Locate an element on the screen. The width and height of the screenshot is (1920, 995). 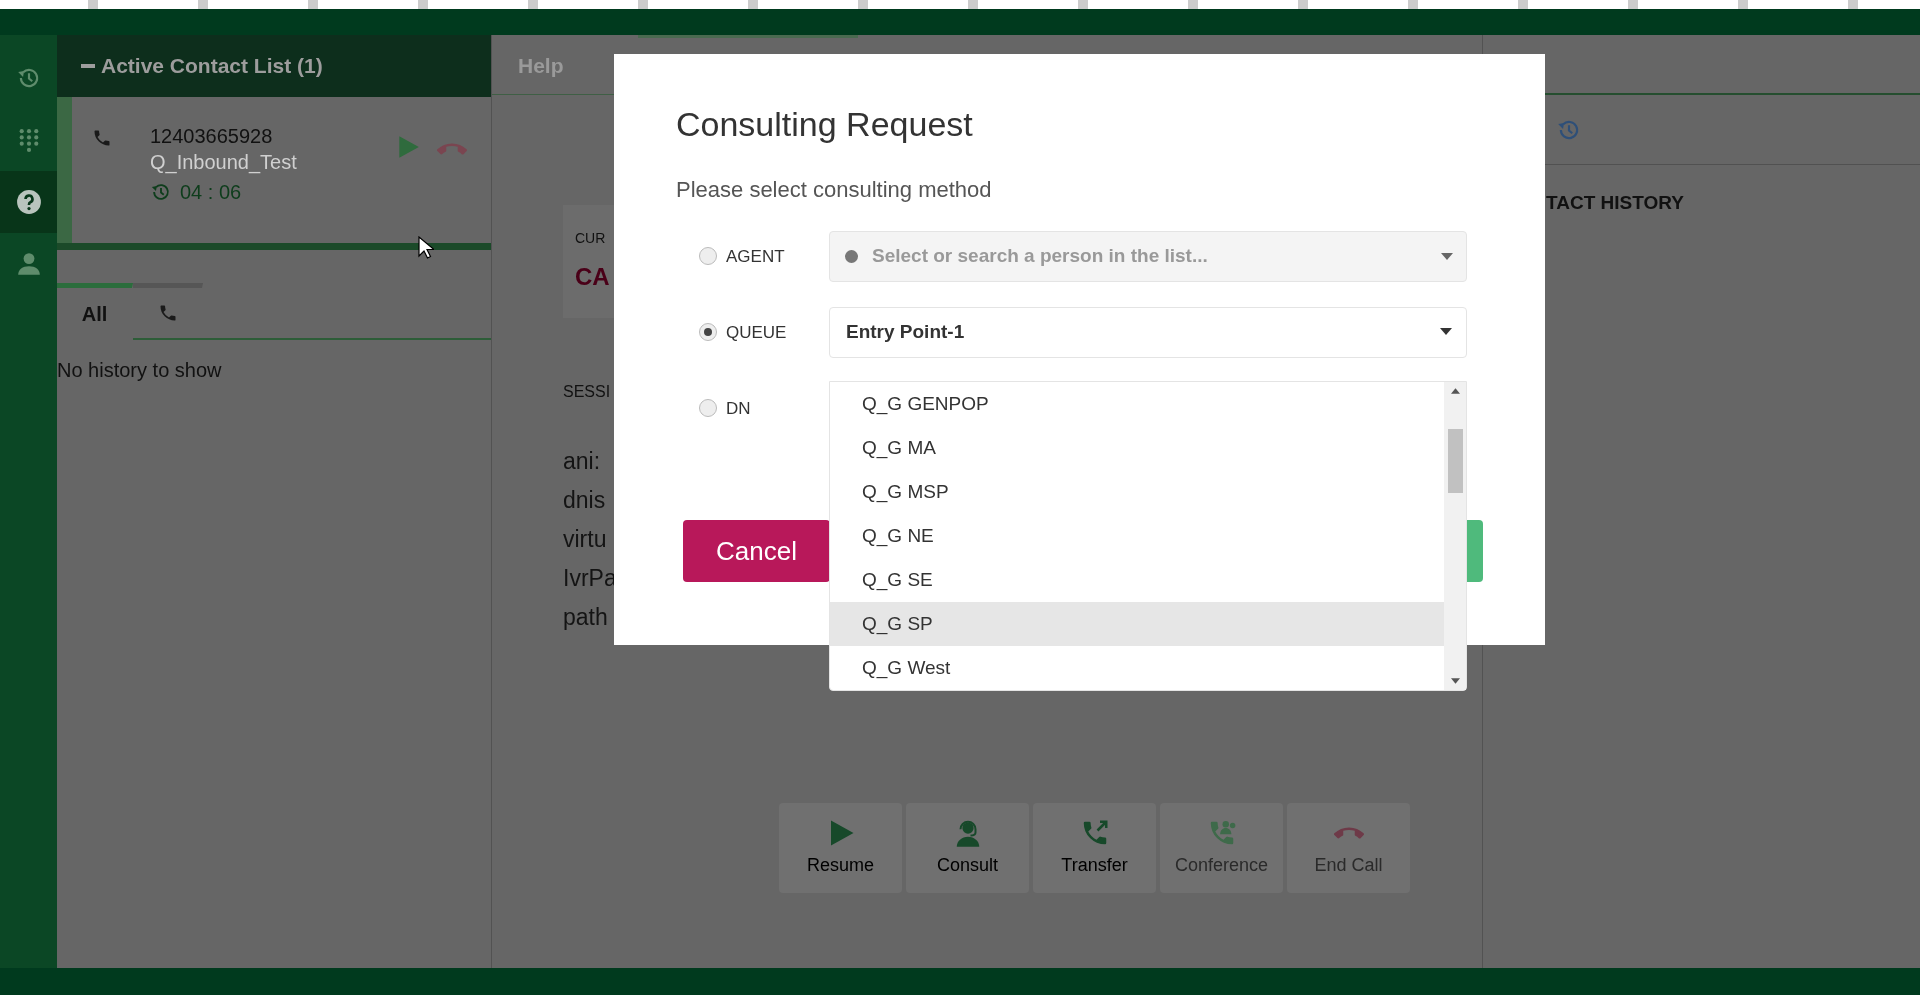
panel-title: Active Contact List (1) is located at coordinates (212, 66).